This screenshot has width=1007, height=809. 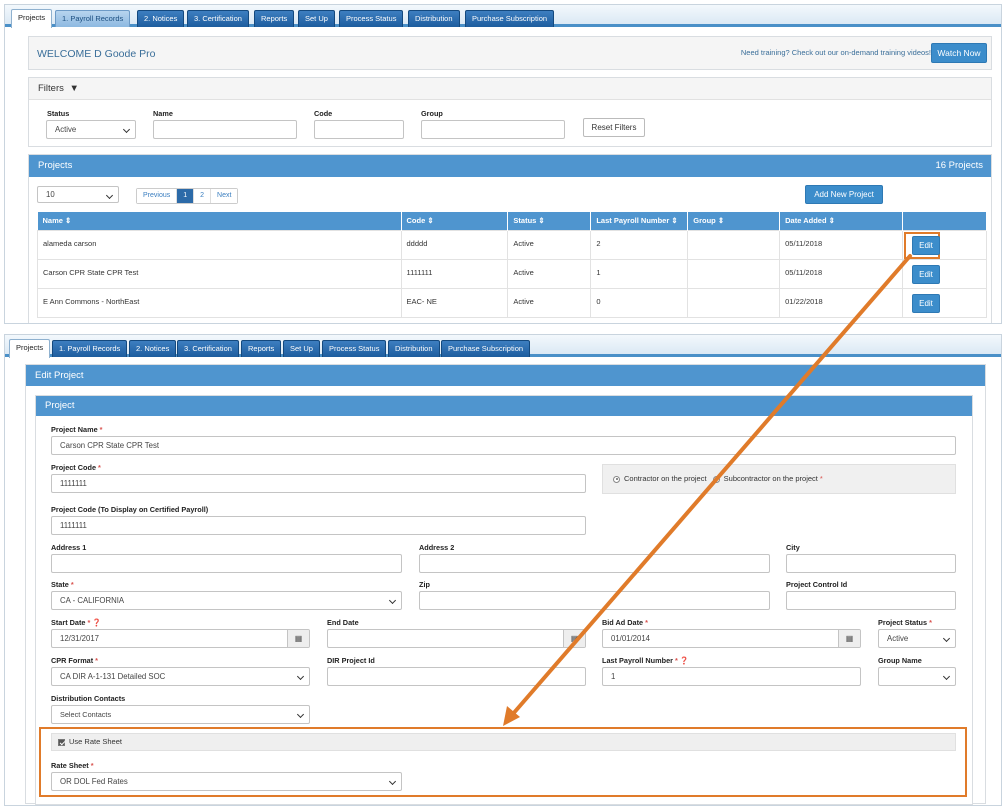 I want to click on subcontractor-radio, so click(x=716, y=479).